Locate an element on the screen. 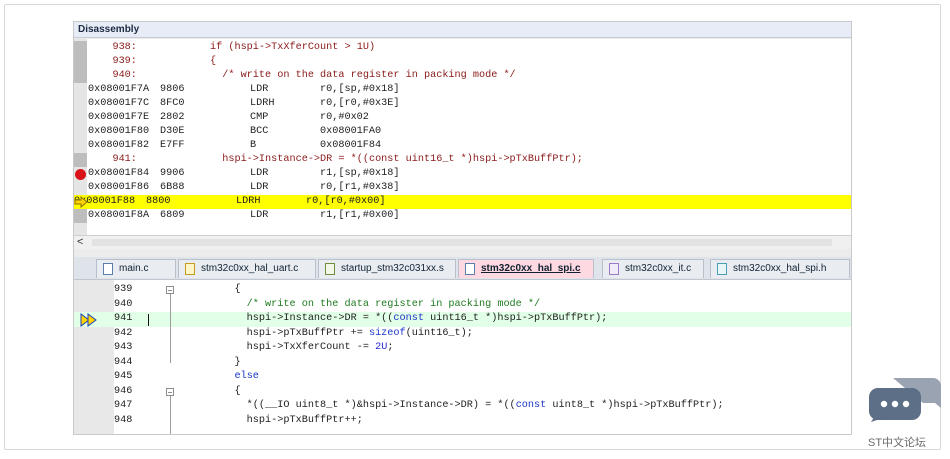 The image size is (950, 459). tab-label: stm32c0xx_hal_uart.c is located at coordinates (250, 268).